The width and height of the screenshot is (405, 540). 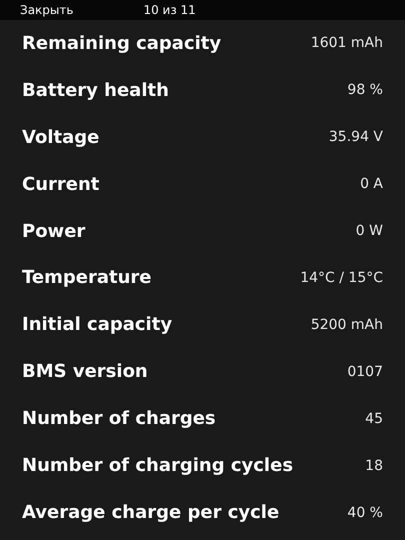 I want to click on stat-label: Battery health, so click(x=95, y=90).